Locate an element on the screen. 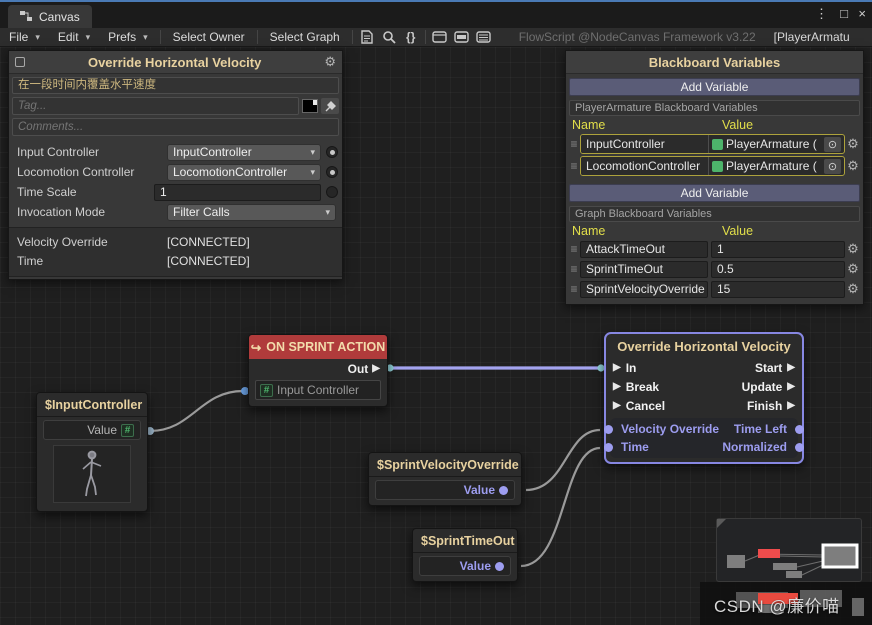 Image resolution: width=872 pixels, height=625 pixels. tag-input is located at coordinates (155, 106).